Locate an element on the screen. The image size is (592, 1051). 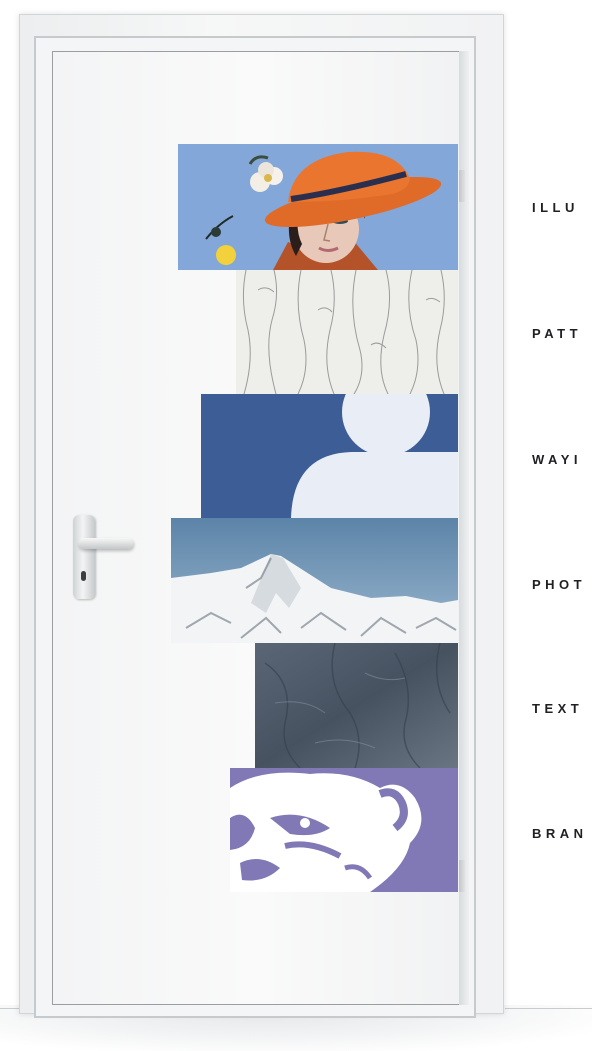
floor-line-right is located at coordinates (548, 1008).